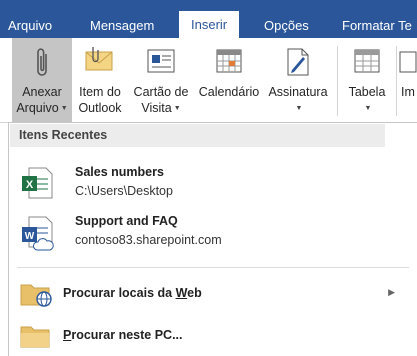 The height and width of the screenshot is (356, 417). I want to click on table-icon, so click(367, 63).